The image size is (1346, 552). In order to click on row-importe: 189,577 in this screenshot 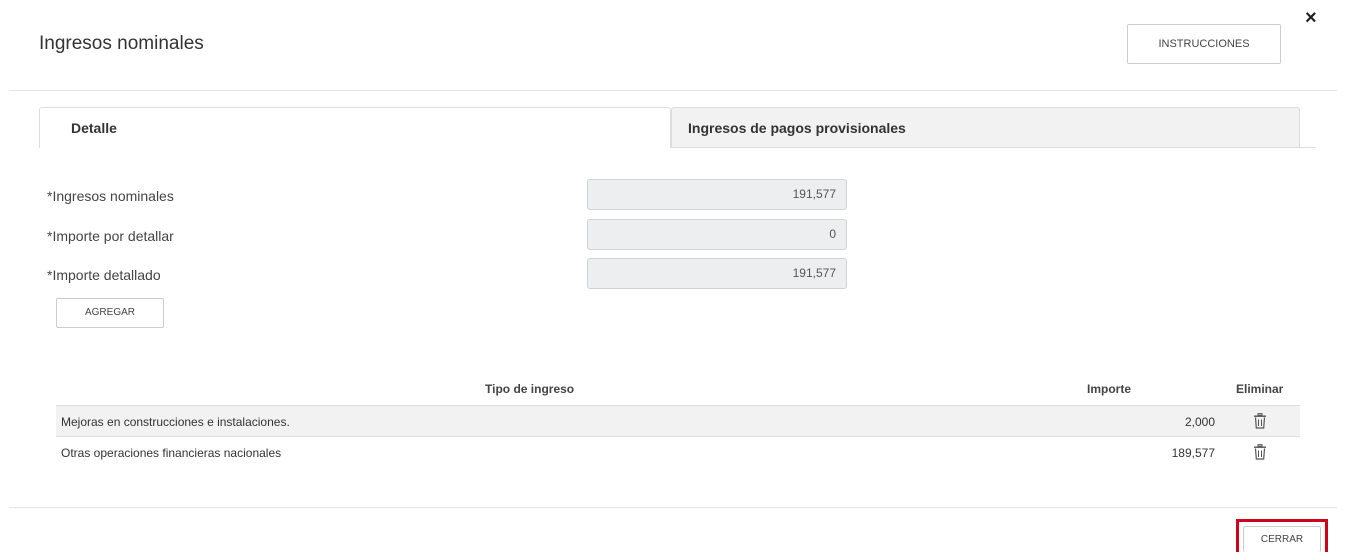, I will do `click(1193, 453)`.